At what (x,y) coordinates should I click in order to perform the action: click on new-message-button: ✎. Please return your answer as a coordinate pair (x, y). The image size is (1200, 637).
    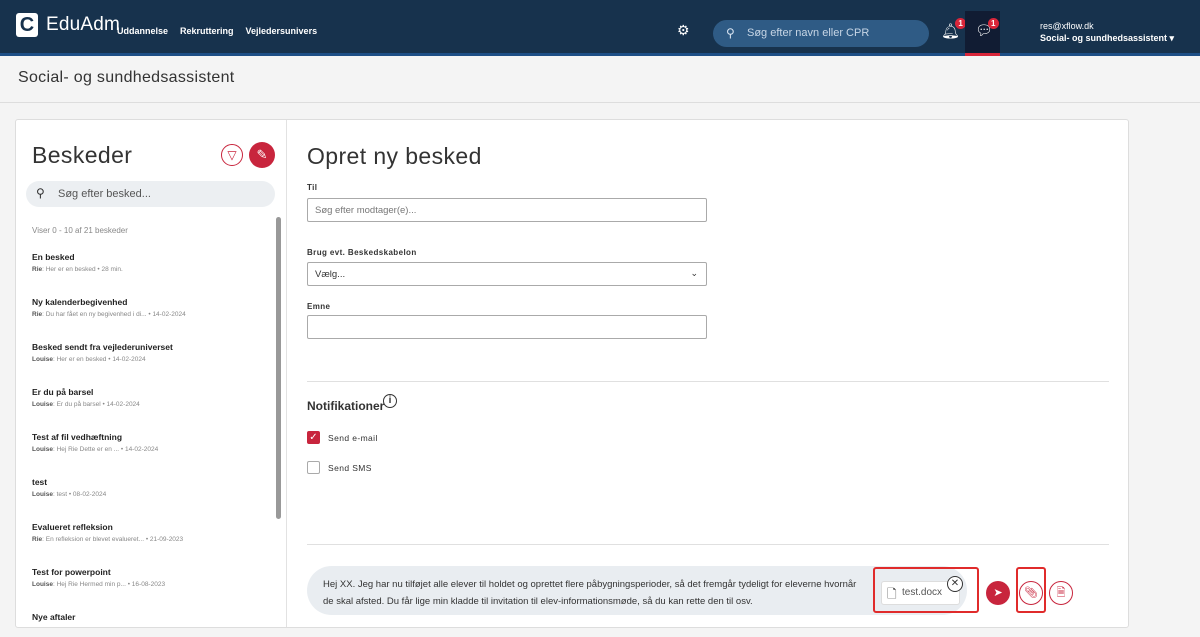
    Looking at the image, I should click on (262, 155).